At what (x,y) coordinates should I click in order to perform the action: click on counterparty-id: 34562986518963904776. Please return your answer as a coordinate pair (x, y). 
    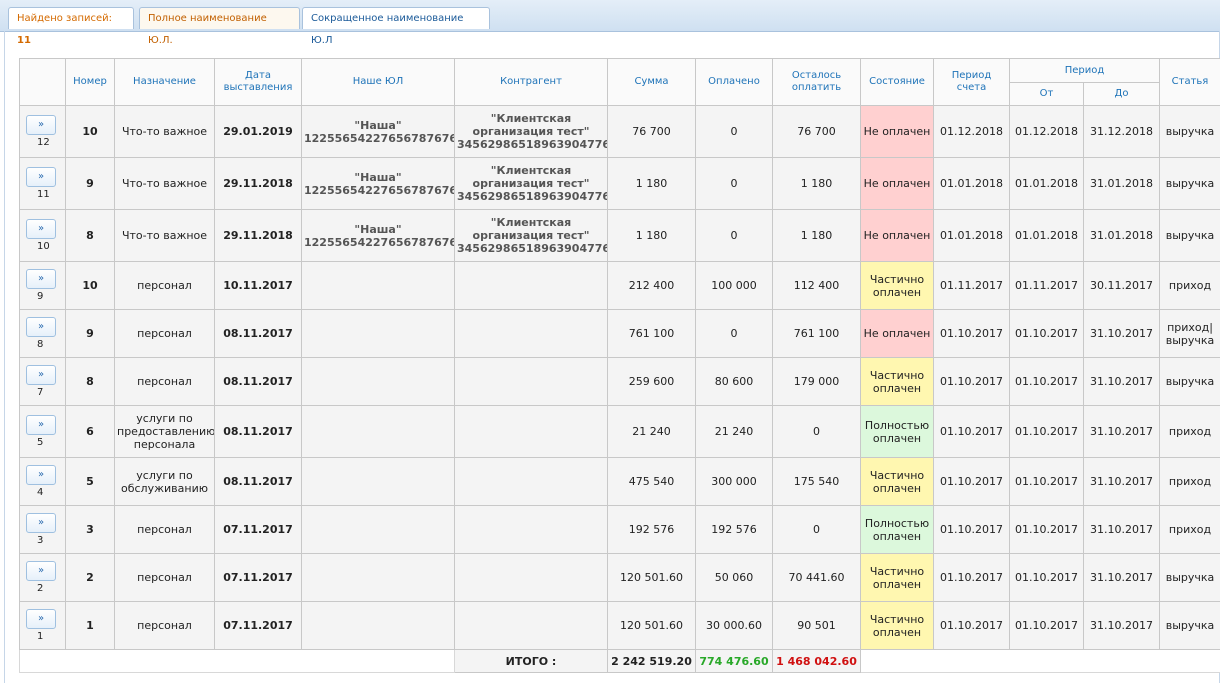
    Looking at the image, I should click on (532, 196).